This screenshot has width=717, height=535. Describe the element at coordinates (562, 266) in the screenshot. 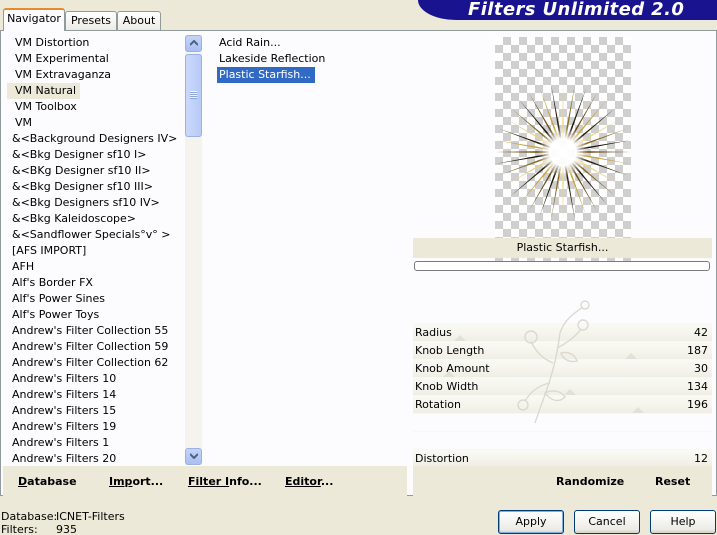

I see `progress-bar` at that location.